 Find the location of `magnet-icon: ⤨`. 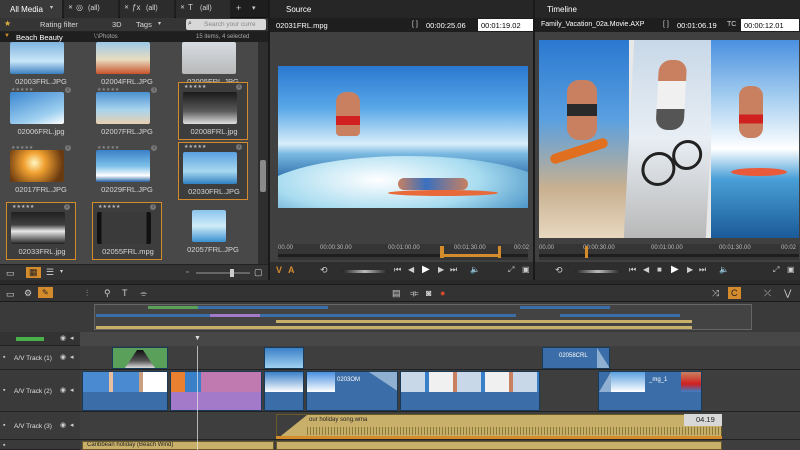

magnet-icon: ⤨ is located at coordinates (715, 293).